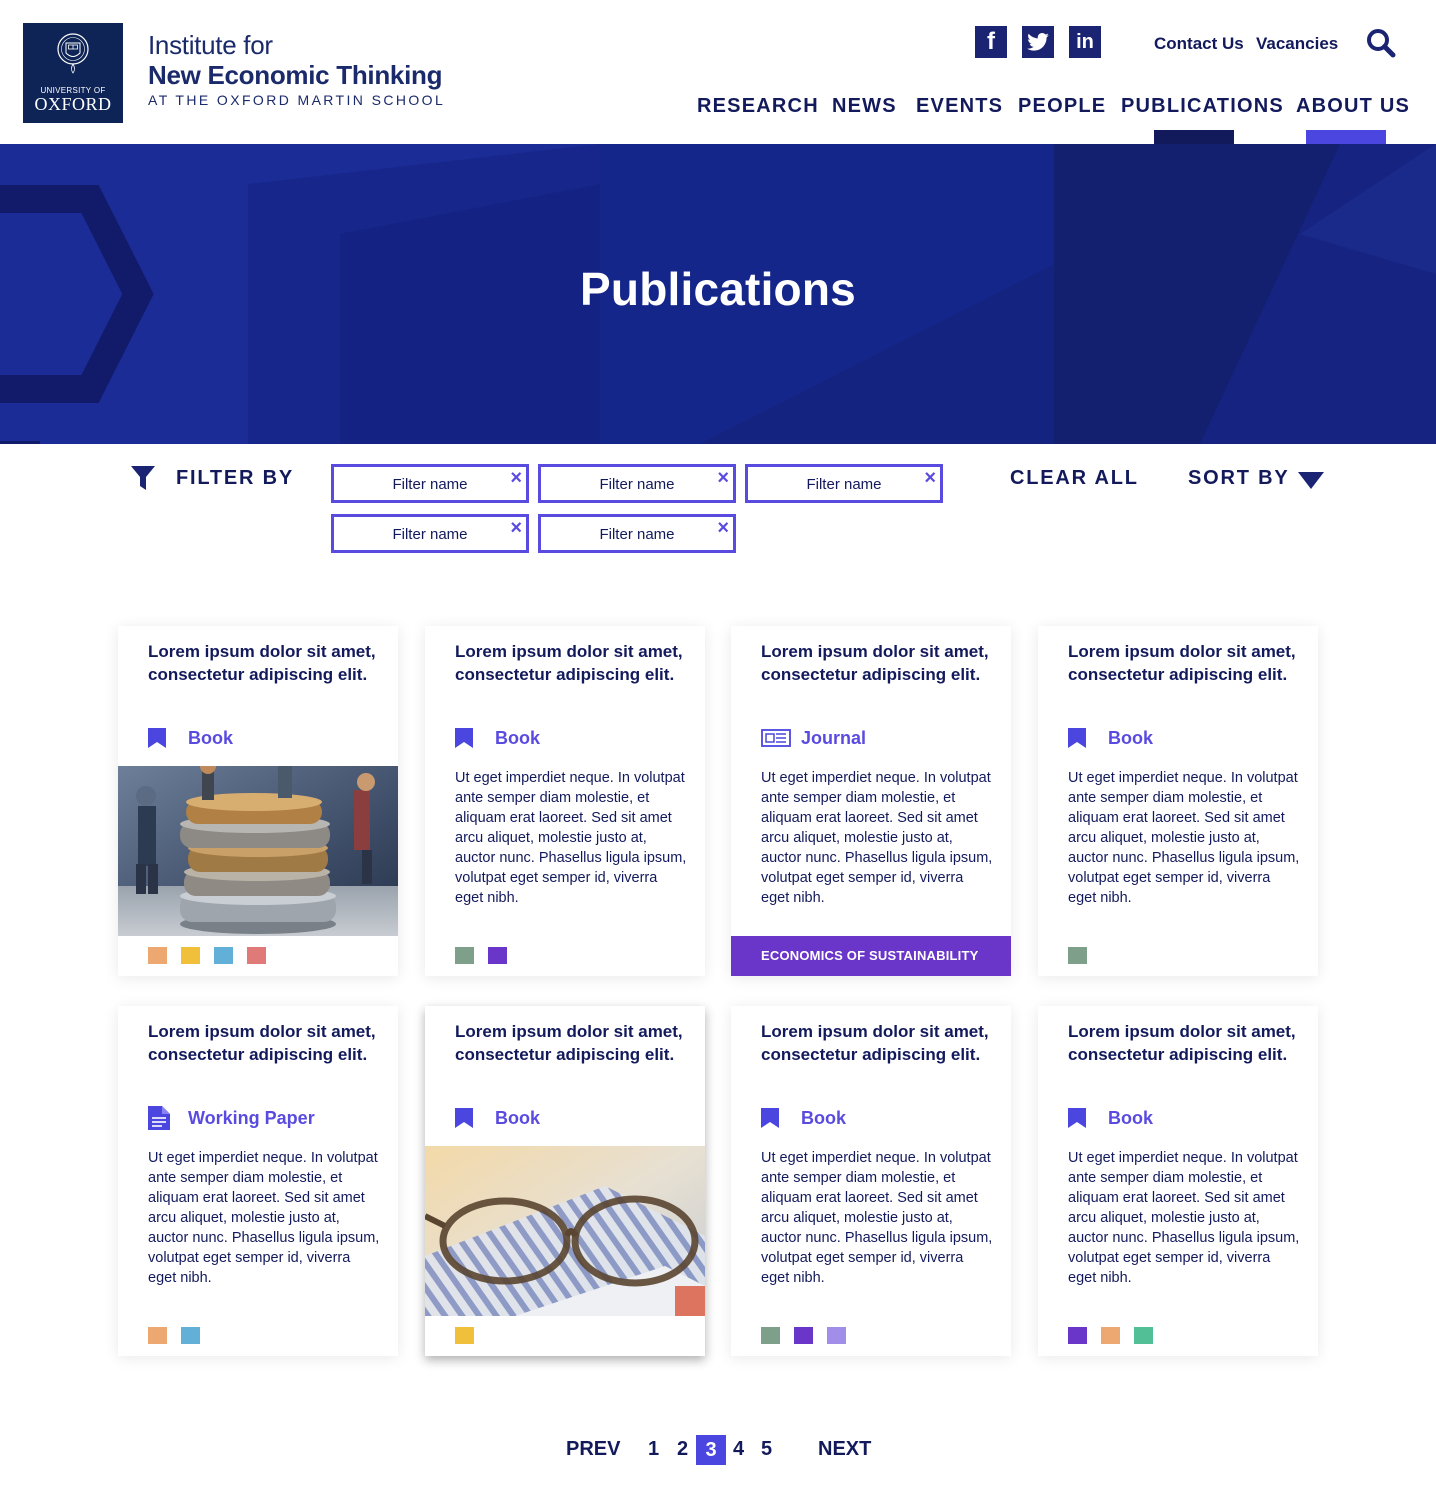 The height and width of the screenshot is (1510, 1436). What do you see at coordinates (758, 106) in the screenshot?
I see `nav-research: RESEARCH` at bounding box center [758, 106].